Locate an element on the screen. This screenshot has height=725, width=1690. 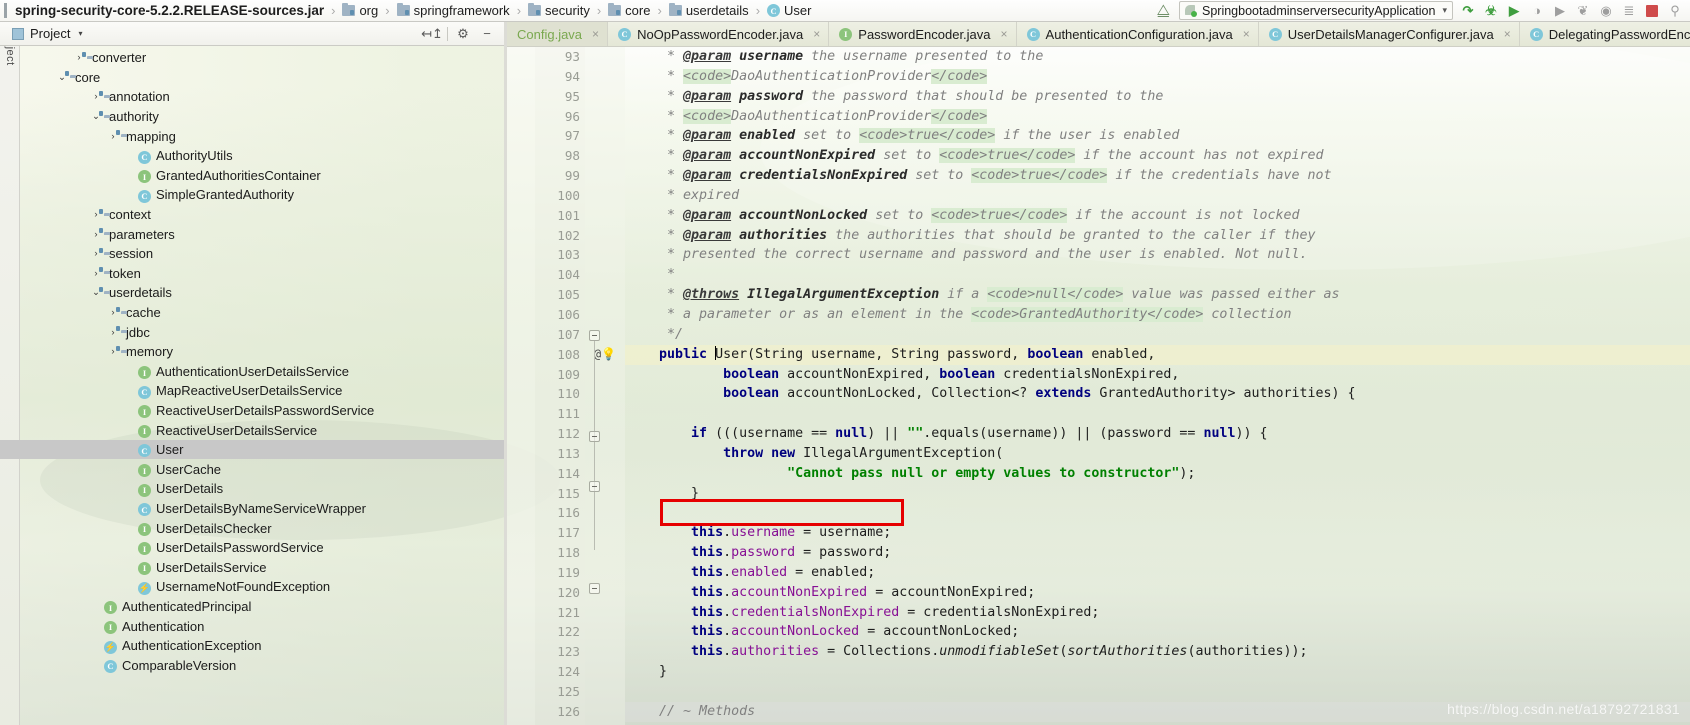
intention-bulb-icon: 💡 is located at coordinates (608, 354).